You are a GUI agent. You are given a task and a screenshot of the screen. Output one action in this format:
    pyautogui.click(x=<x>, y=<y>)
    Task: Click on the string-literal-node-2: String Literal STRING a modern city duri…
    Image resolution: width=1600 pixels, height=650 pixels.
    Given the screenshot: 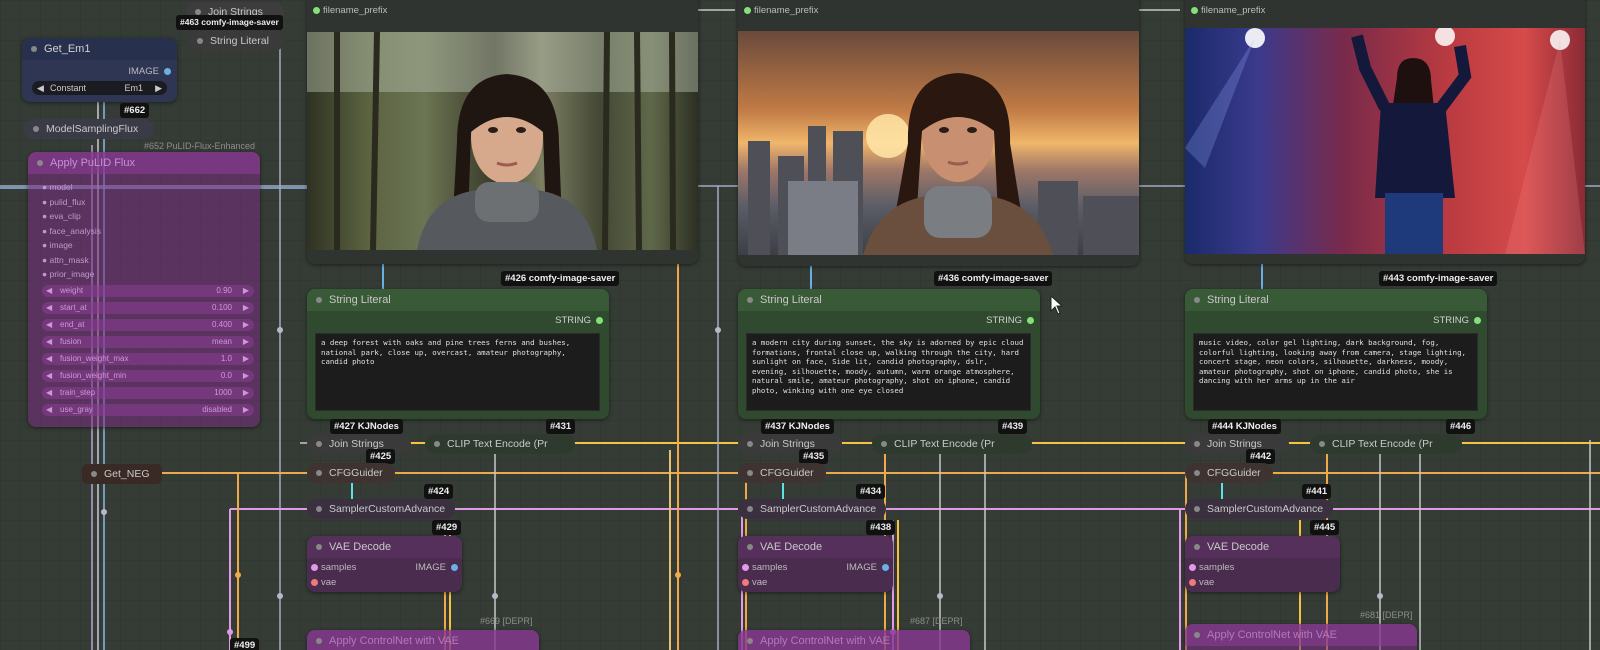 What is the action you would take?
    pyautogui.click(x=889, y=354)
    